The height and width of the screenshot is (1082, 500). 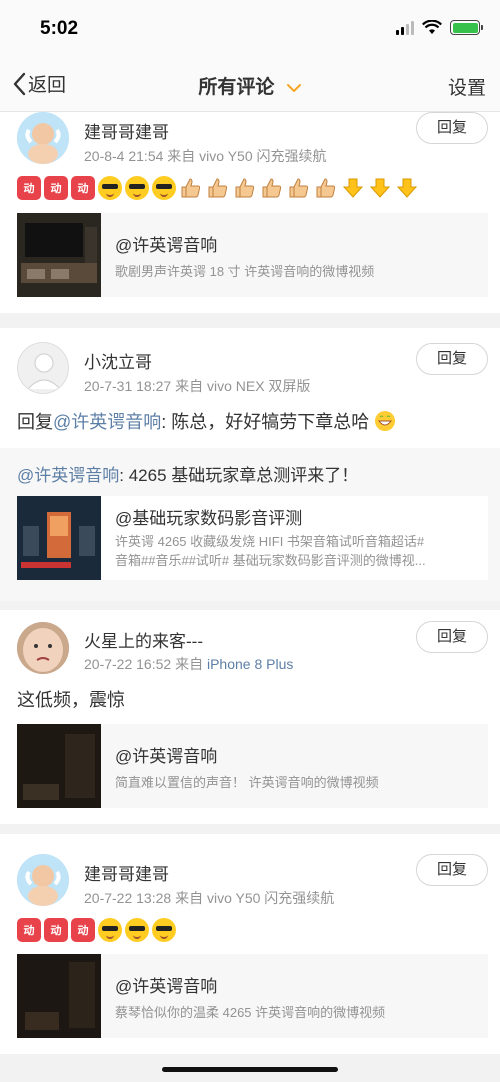 I want to click on default-avatar-icon, so click(x=43, y=368).